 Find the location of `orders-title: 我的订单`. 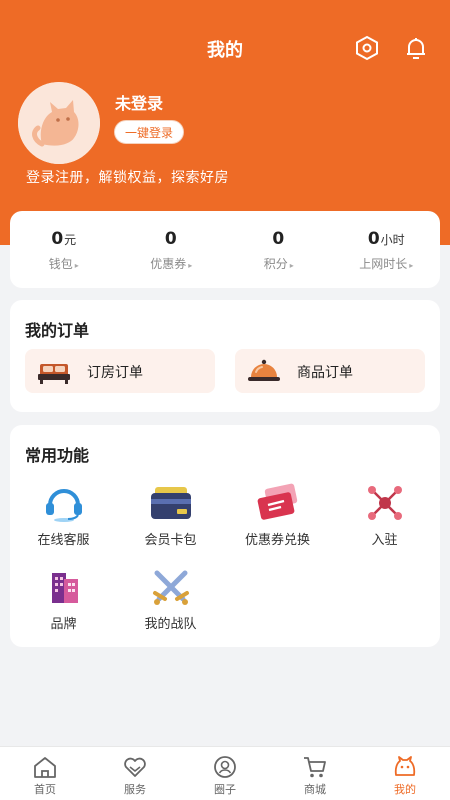

orders-title: 我的订单 is located at coordinates (57, 330).